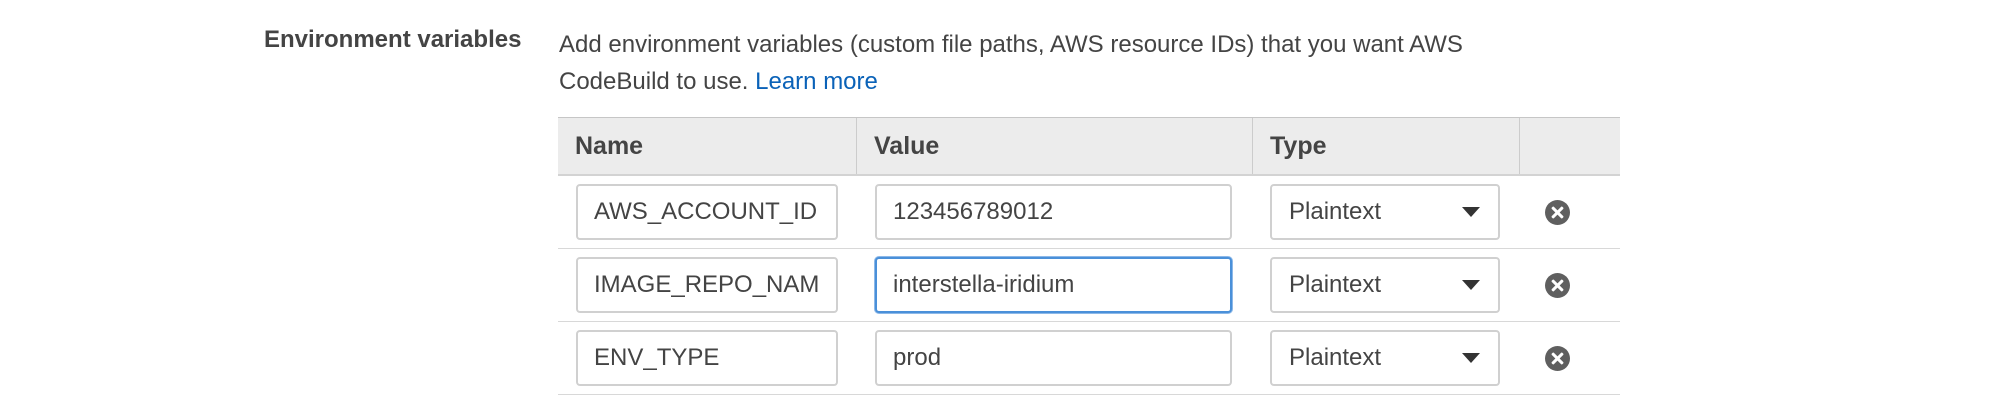 The width and height of the screenshot is (2006, 418). What do you see at coordinates (1386, 146) in the screenshot?
I see `header-type: Type` at bounding box center [1386, 146].